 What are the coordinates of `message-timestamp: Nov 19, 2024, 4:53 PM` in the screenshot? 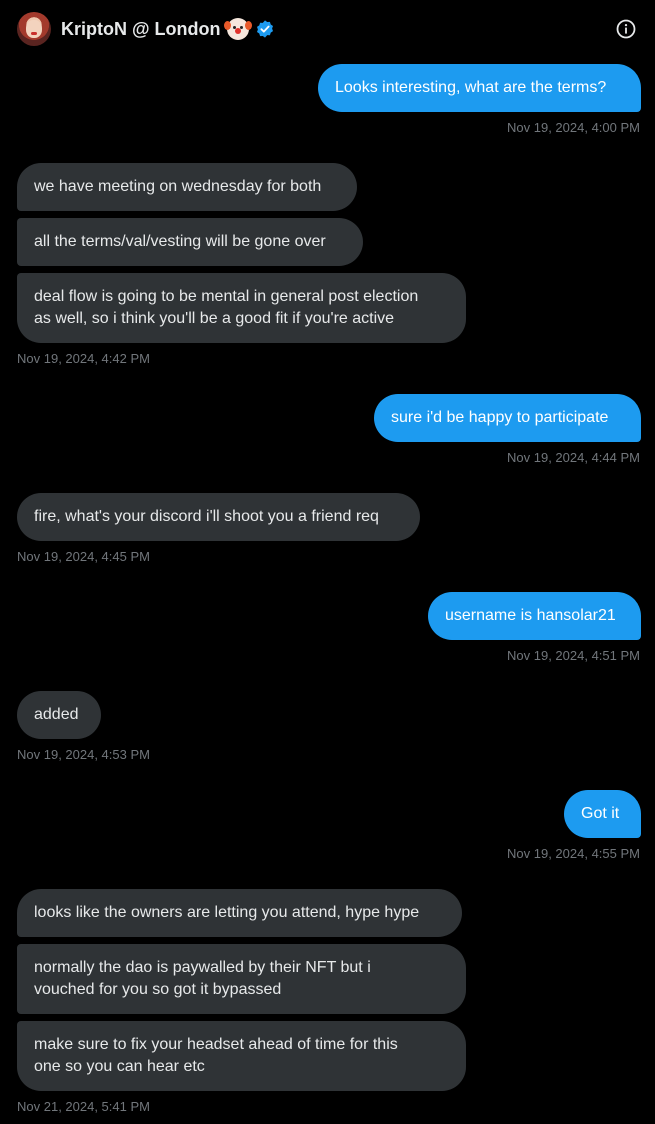 It's located at (83, 754).